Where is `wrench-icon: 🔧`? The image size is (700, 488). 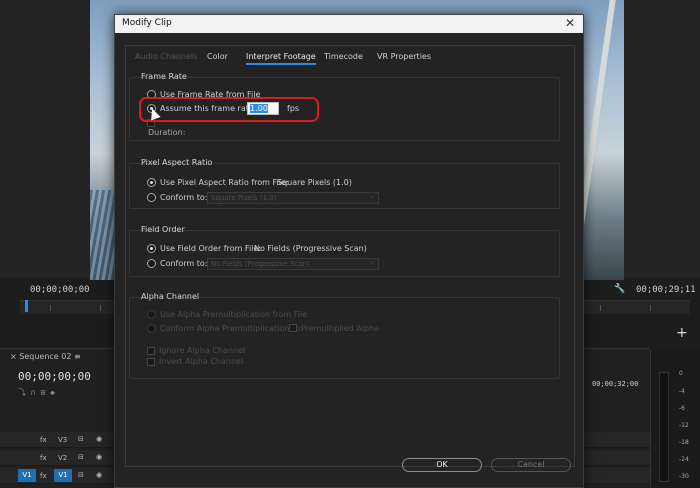 wrench-icon: 🔧 is located at coordinates (619, 289).